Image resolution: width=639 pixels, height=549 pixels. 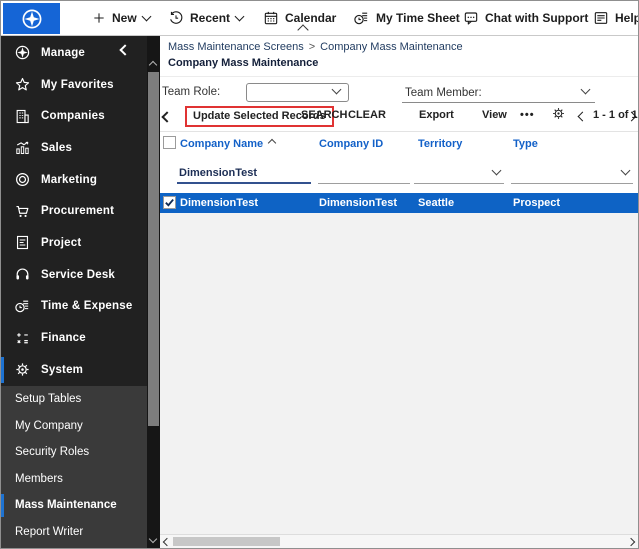 I want to click on sidebar-item-system: System, so click(x=74, y=370).